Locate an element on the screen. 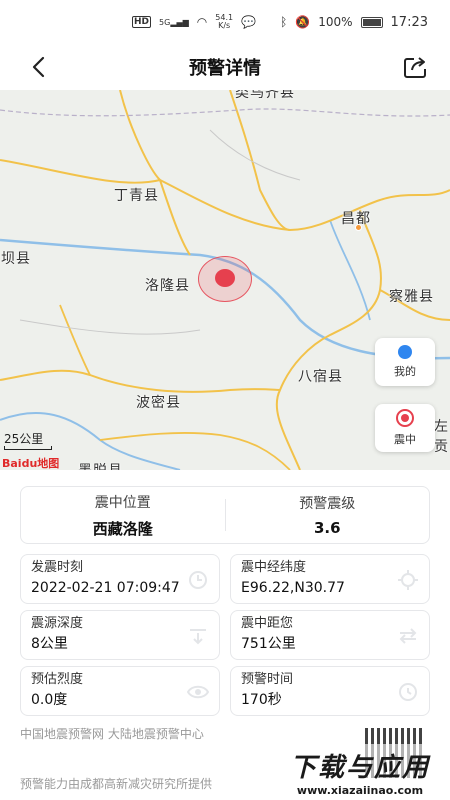  map-scale-label: 25公里 is located at coordinates (24, 439).